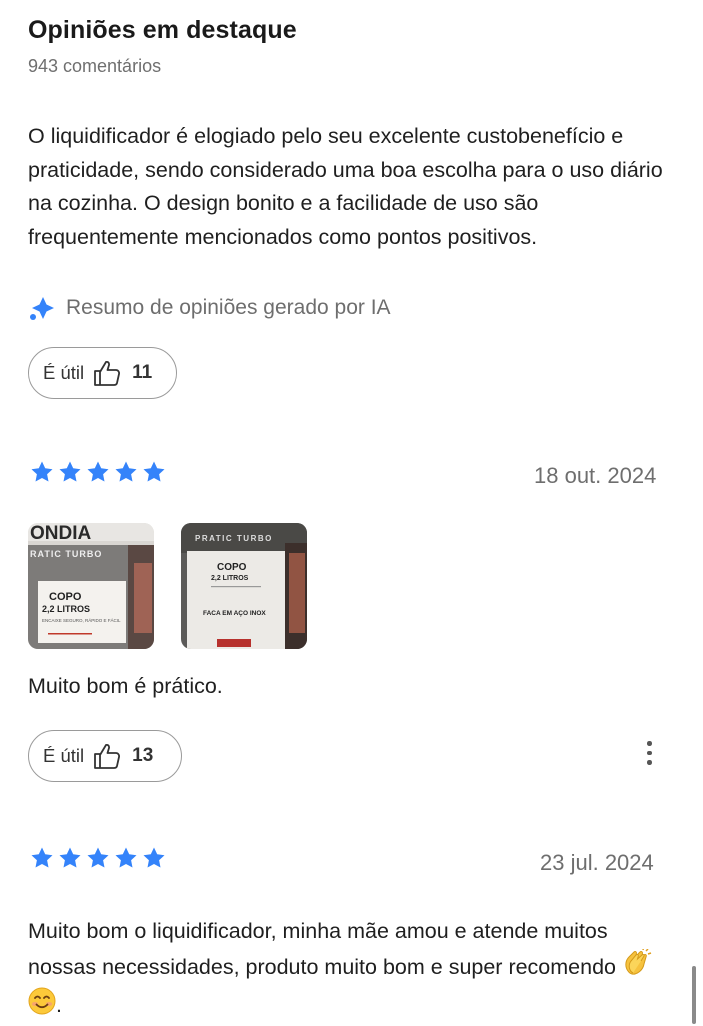 The image size is (703, 1026). What do you see at coordinates (694, 995) in the screenshot?
I see `scrollbar` at bounding box center [694, 995].